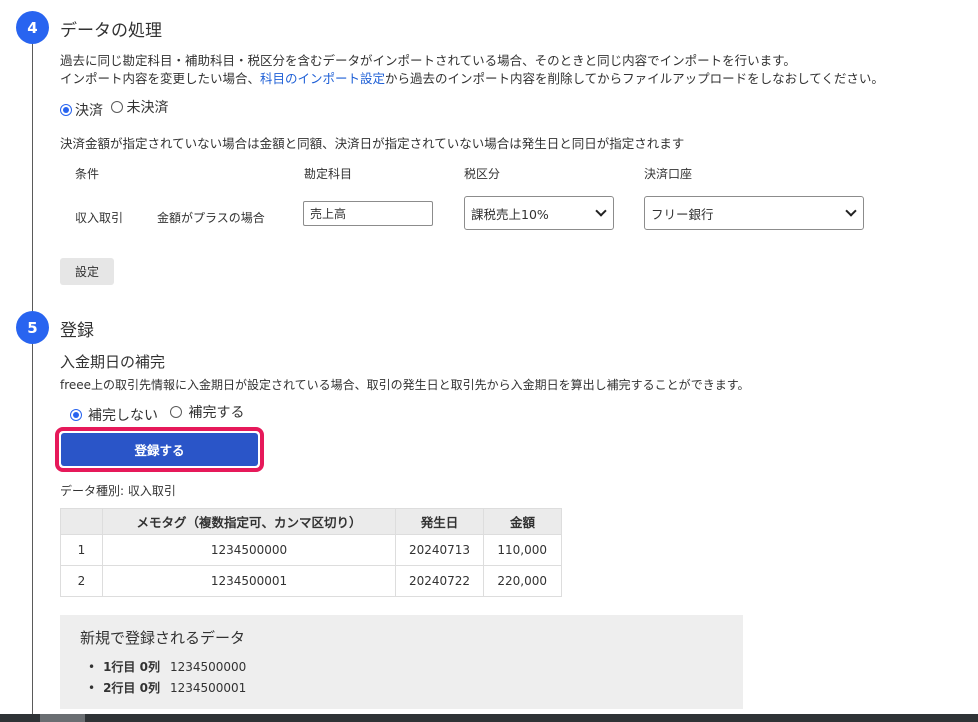 The image size is (978, 722). What do you see at coordinates (216, 413) in the screenshot?
I see `radio-complement-label: 補完する` at bounding box center [216, 413].